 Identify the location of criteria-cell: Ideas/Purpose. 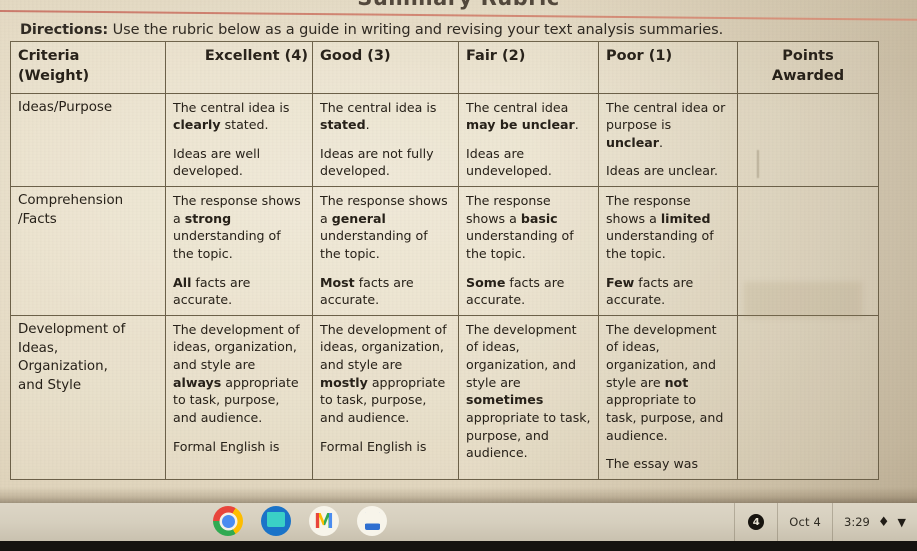
(88, 140).